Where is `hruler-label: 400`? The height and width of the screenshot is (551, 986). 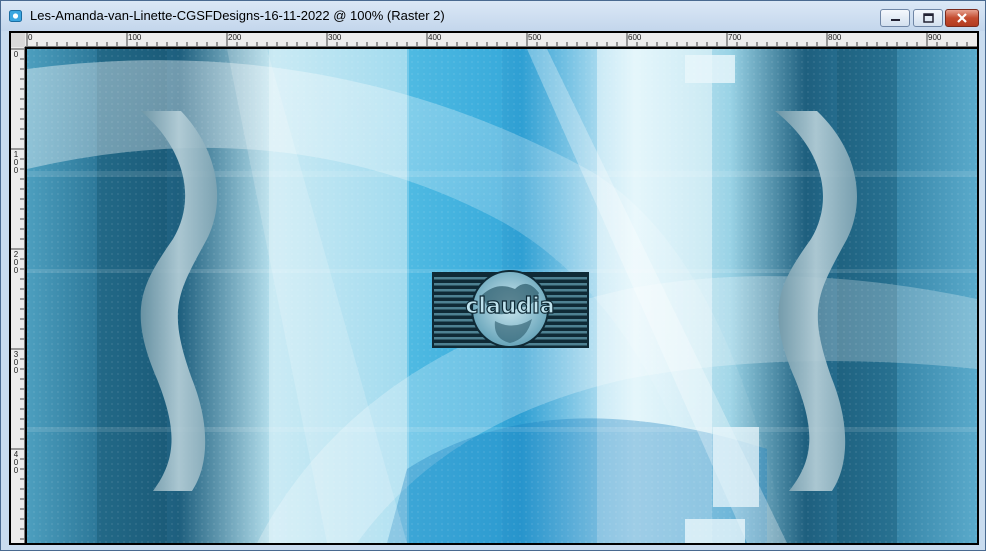 hruler-label: 400 is located at coordinates (435, 37).